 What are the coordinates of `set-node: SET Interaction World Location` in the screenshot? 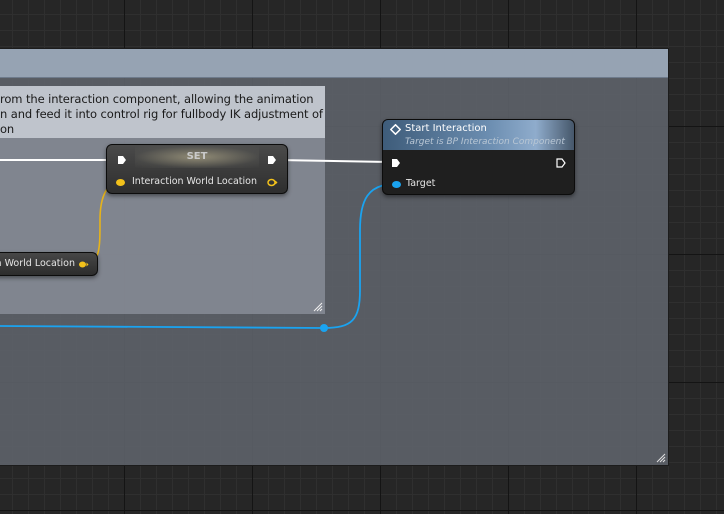 It's located at (197, 169).